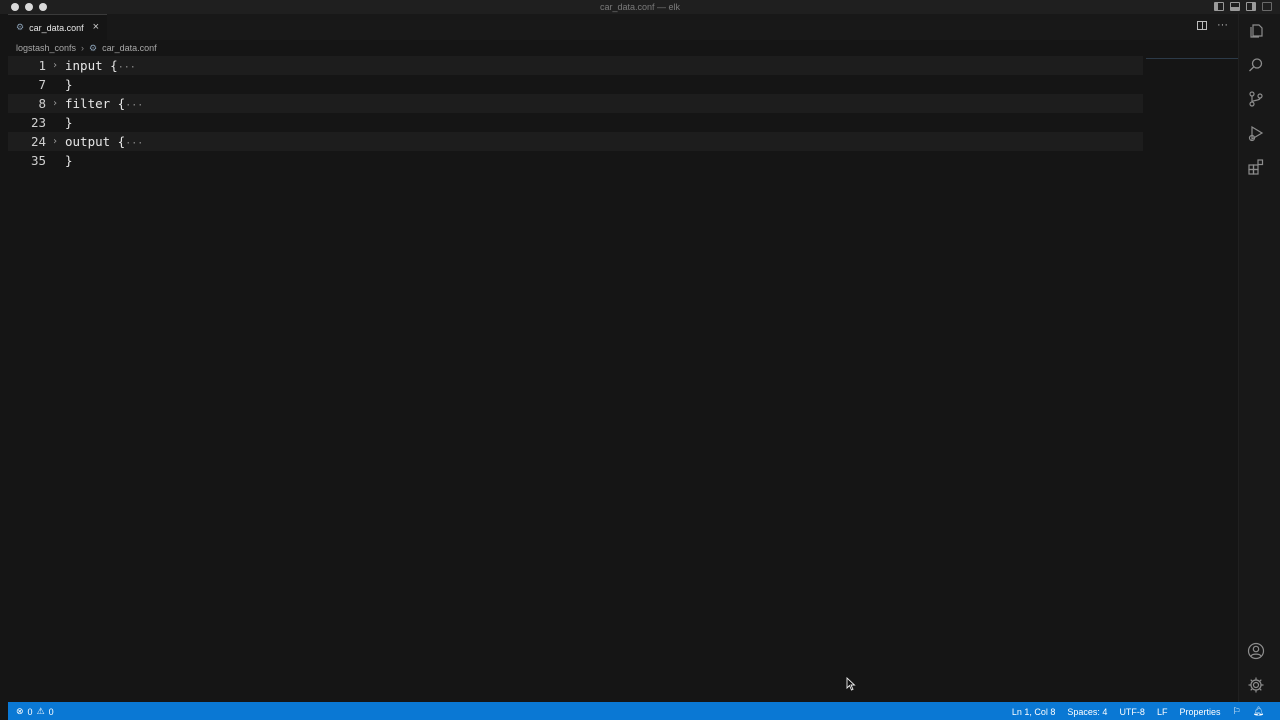 Image resolution: width=1280 pixels, height=720 pixels. I want to click on toggle-panel-icon, so click(1235, 6).